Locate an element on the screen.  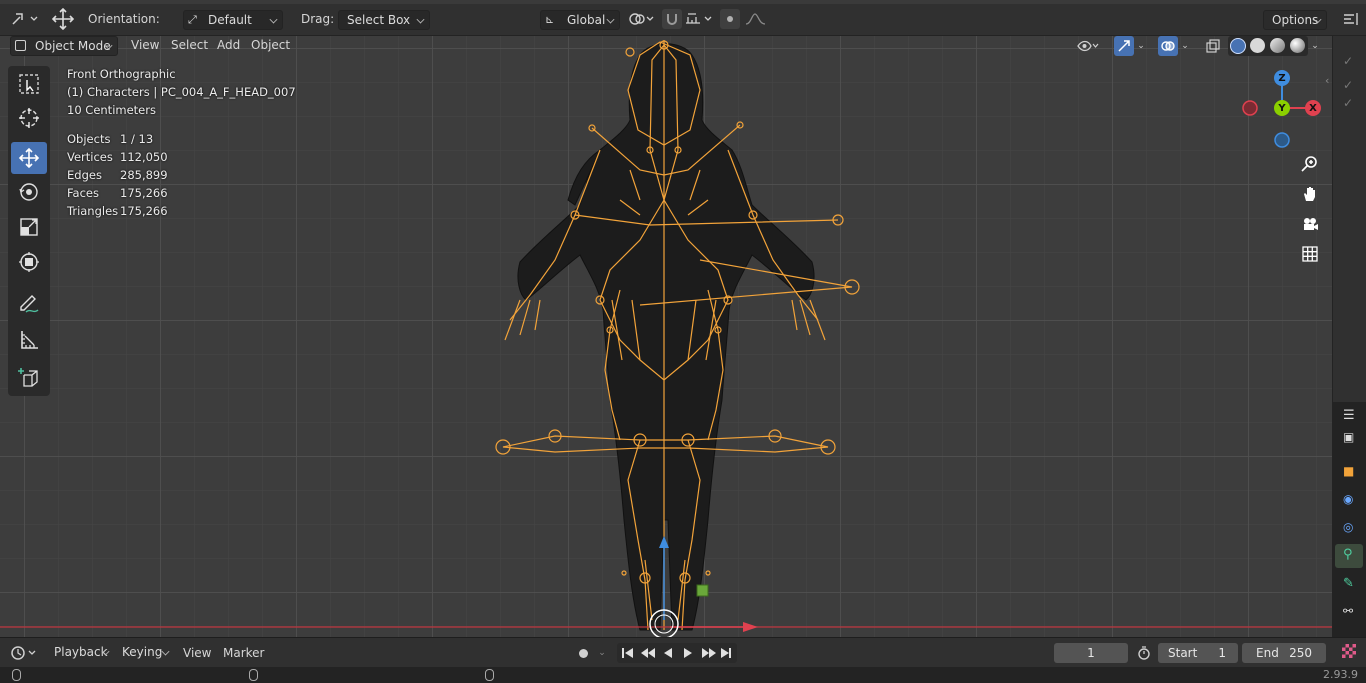
version-label: 2.93.9 is located at coordinates (1340, 674).